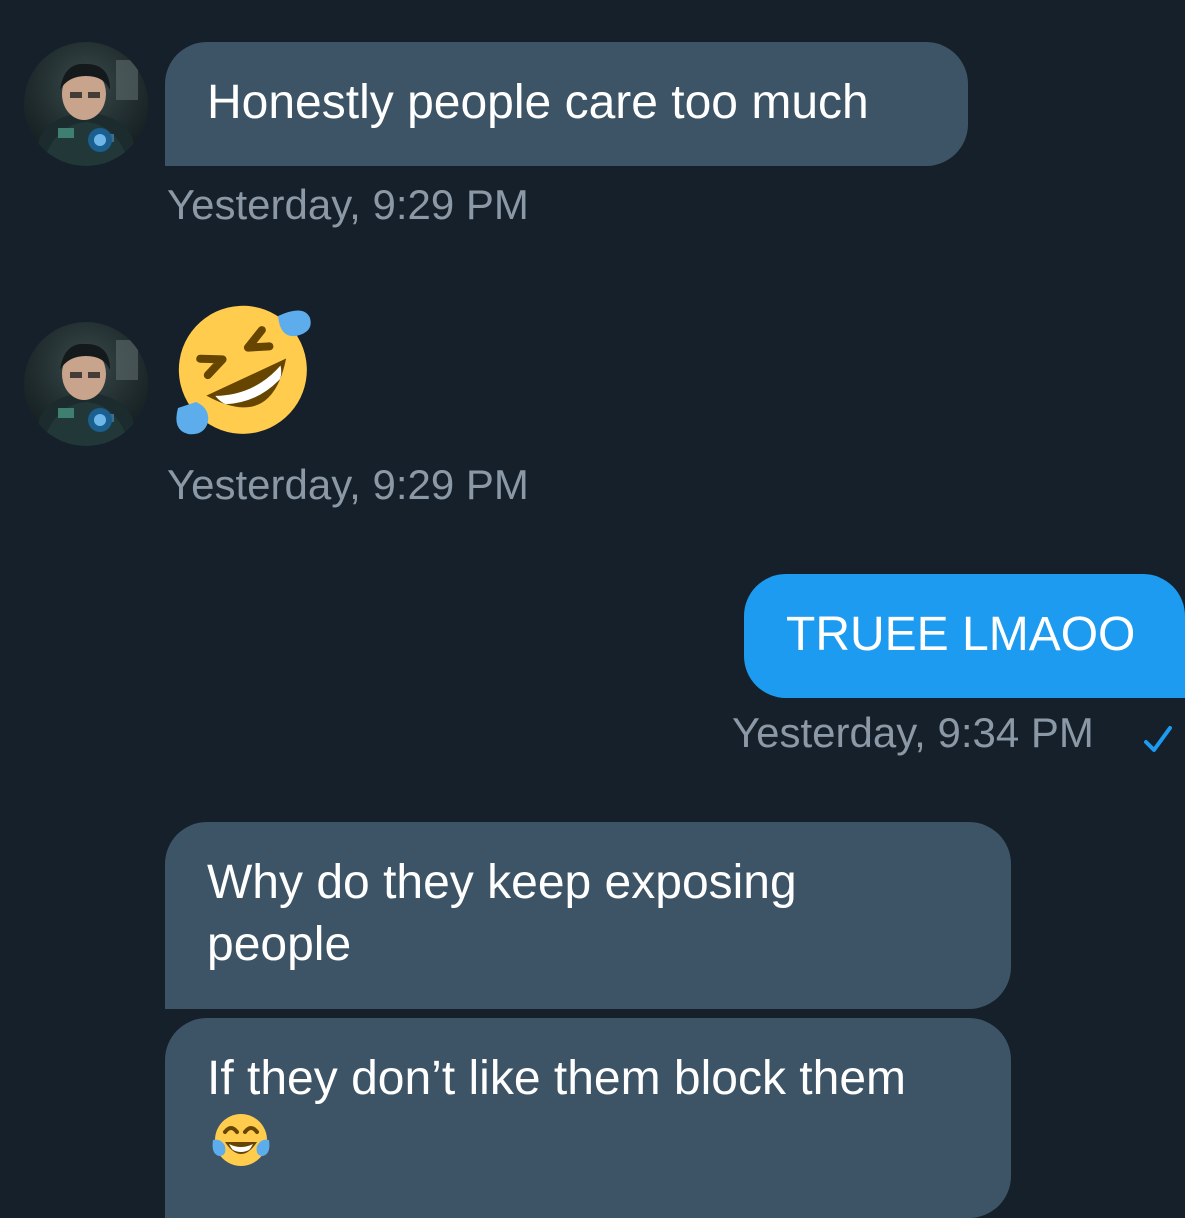 This screenshot has width=1185, height=1218. I want to click on face-with-tears-of-joy-emoji, so click(241, 1140).